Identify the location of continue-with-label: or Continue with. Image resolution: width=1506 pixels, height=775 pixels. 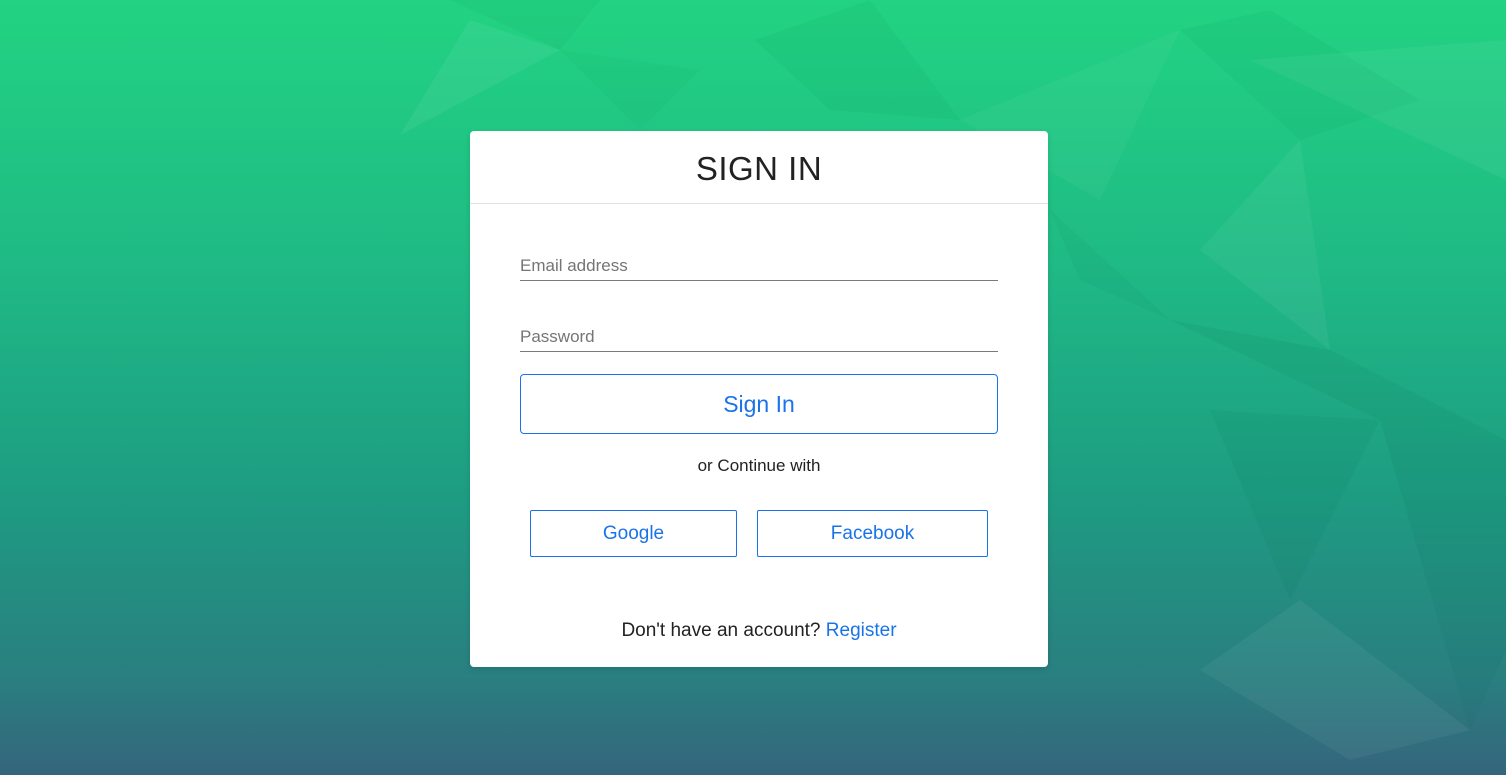
(759, 465).